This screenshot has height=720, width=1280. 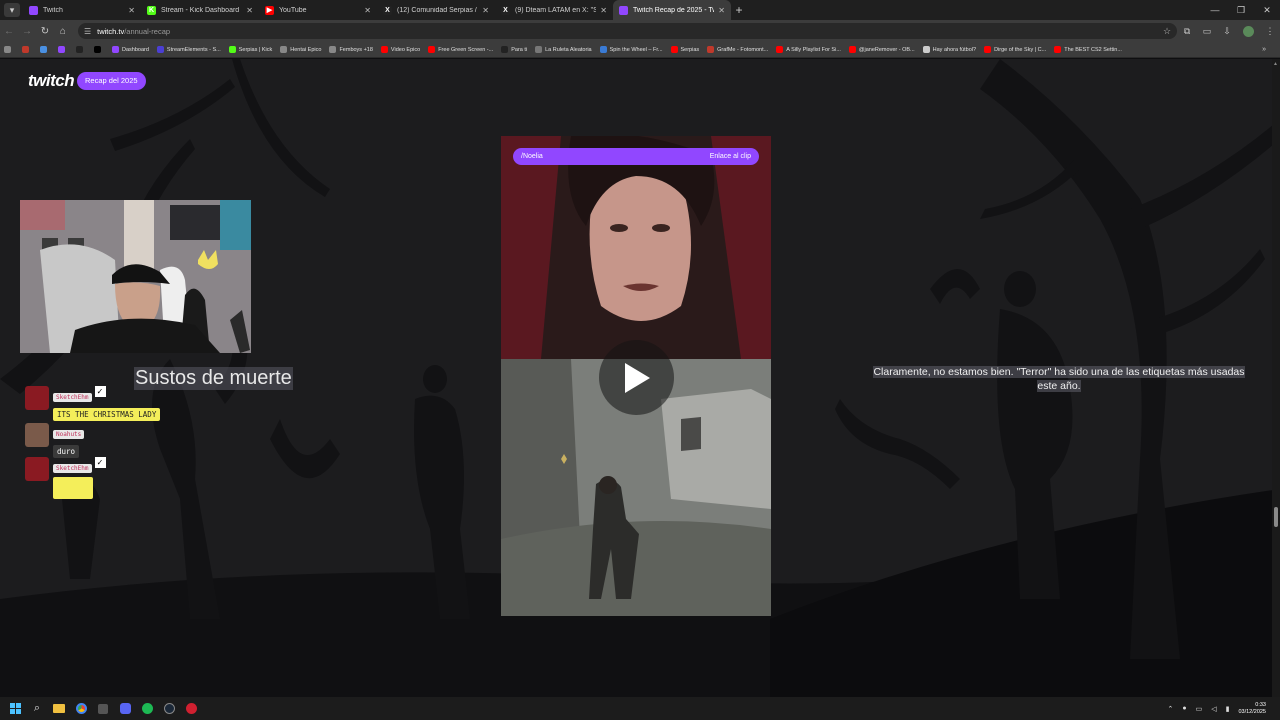 I want to click on downloads-icon: ⇩, so click(x=1227, y=31).